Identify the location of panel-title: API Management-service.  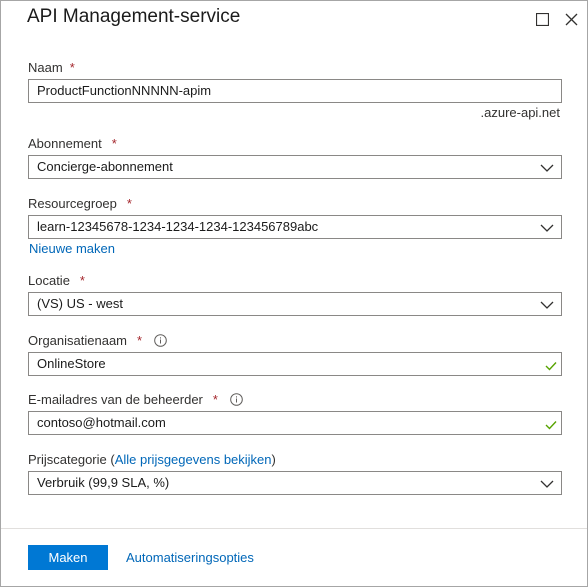
(134, 16).